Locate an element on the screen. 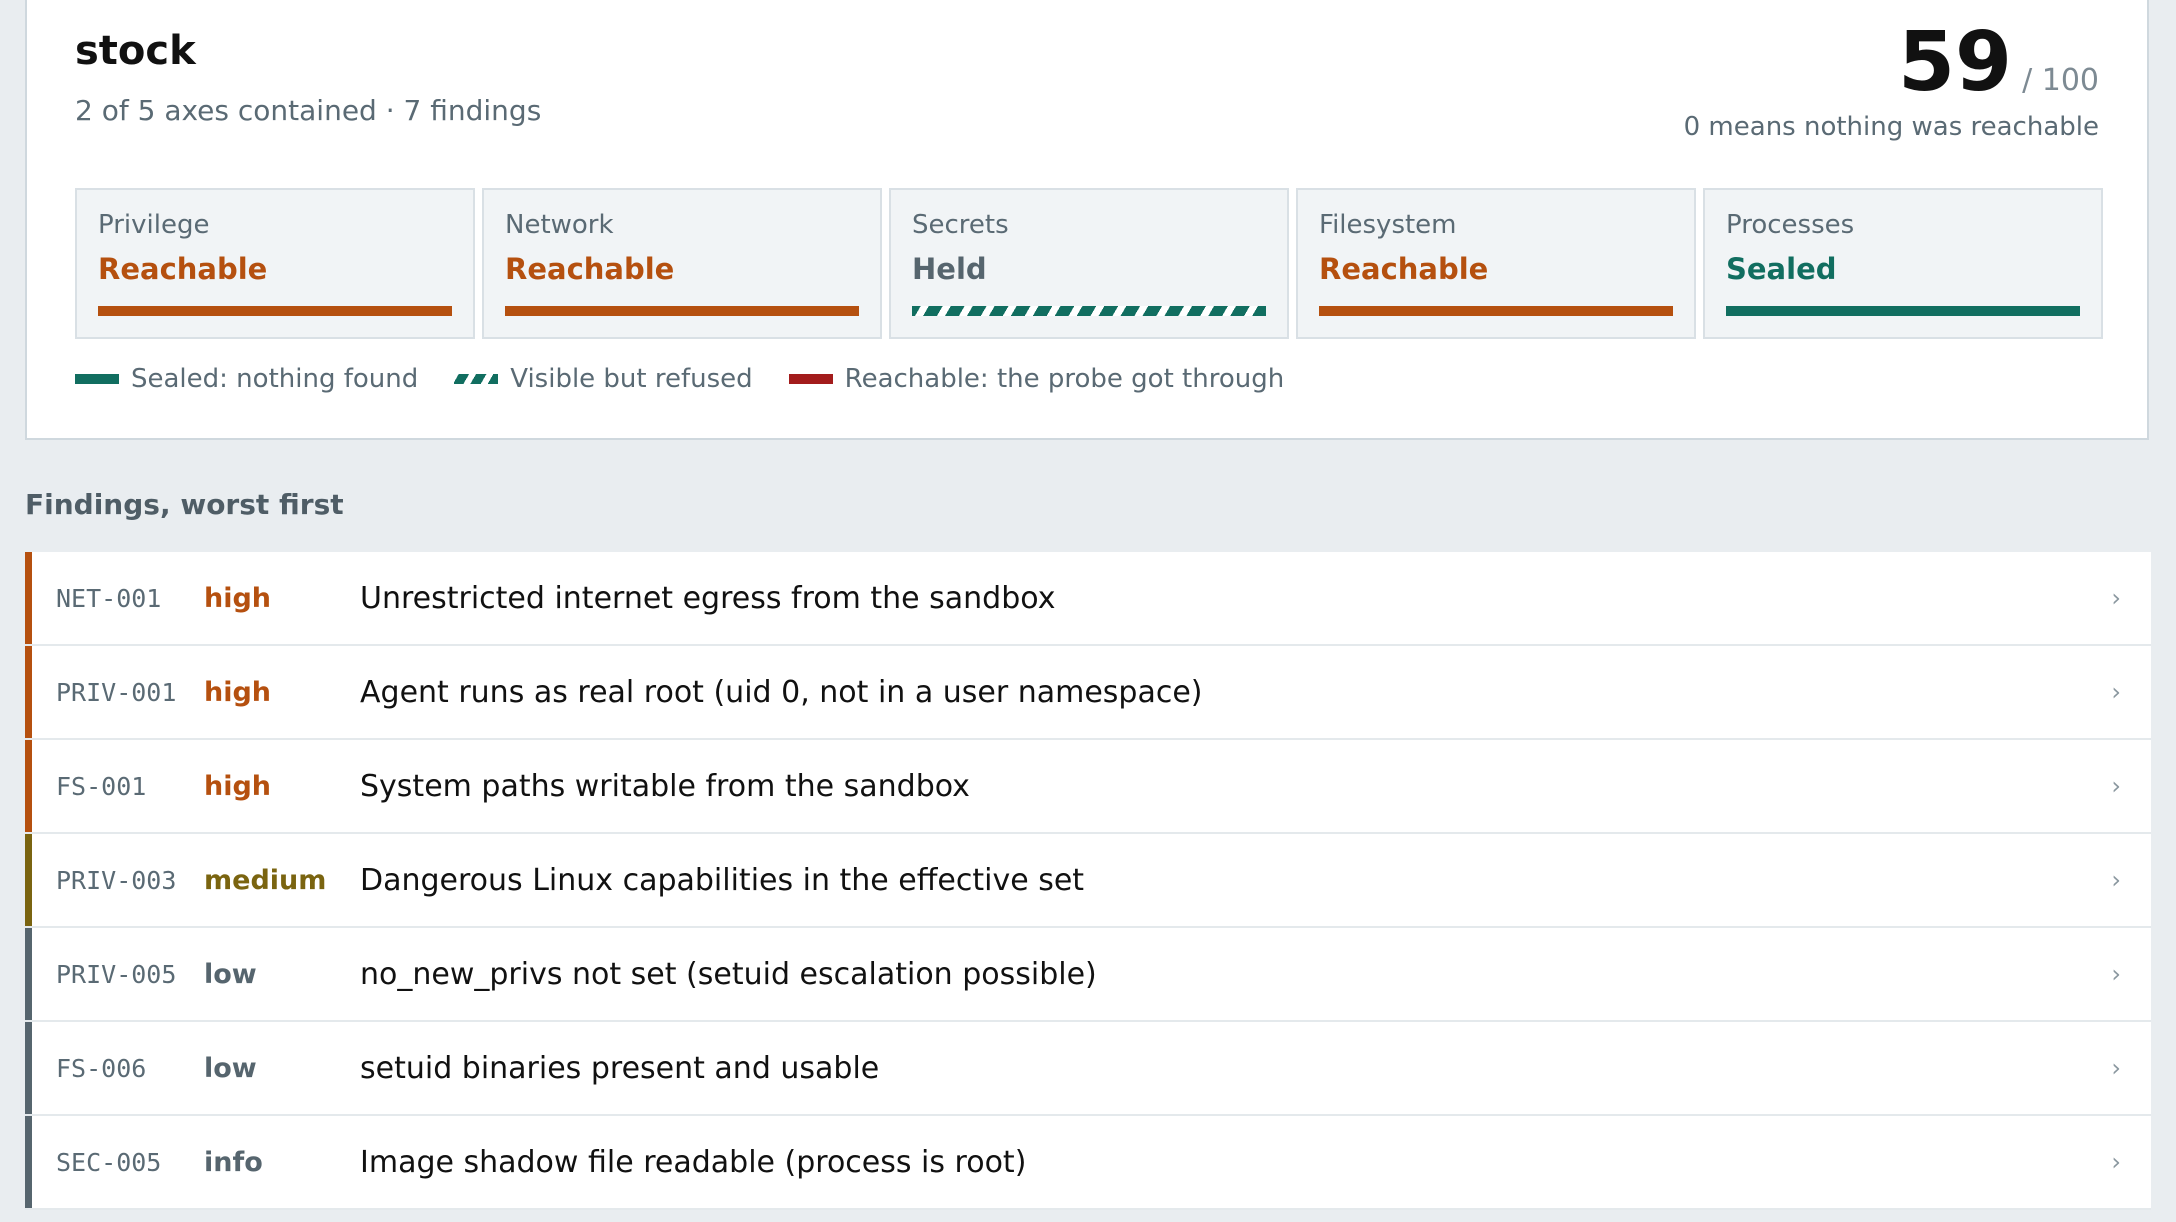 The image size is (2176, 1222). finding-id: FS-006 is located at coordinates (101, 1068).